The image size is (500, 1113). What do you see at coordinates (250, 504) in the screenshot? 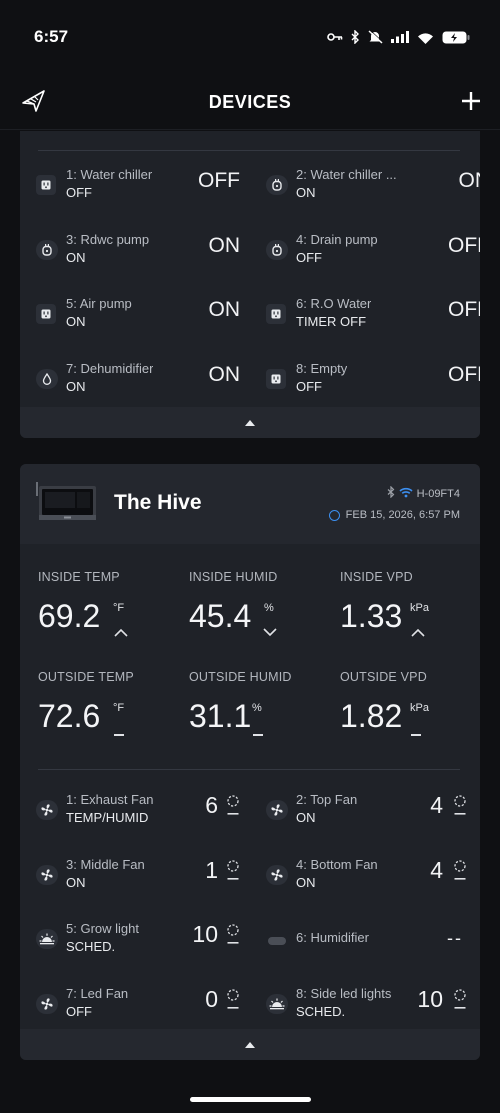
I see `controller-header: The Hive H-09FT4 FEB 15, 2026, 6:57 PM` at bounding box center [250, 504].